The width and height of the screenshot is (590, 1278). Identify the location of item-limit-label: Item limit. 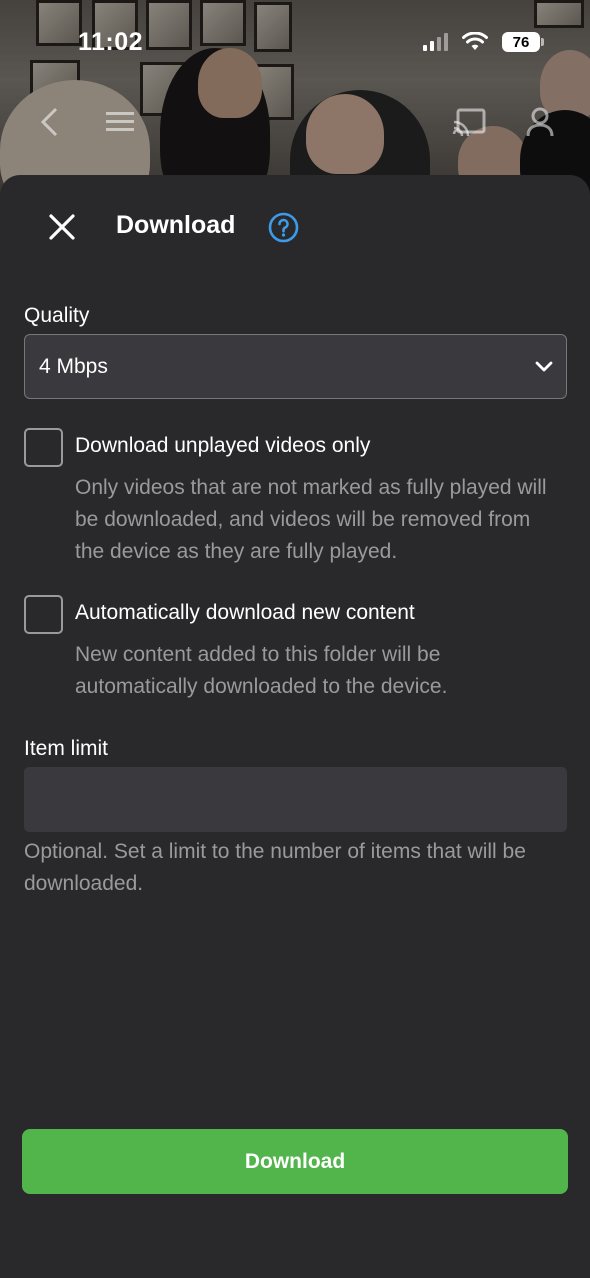
(66, 748).